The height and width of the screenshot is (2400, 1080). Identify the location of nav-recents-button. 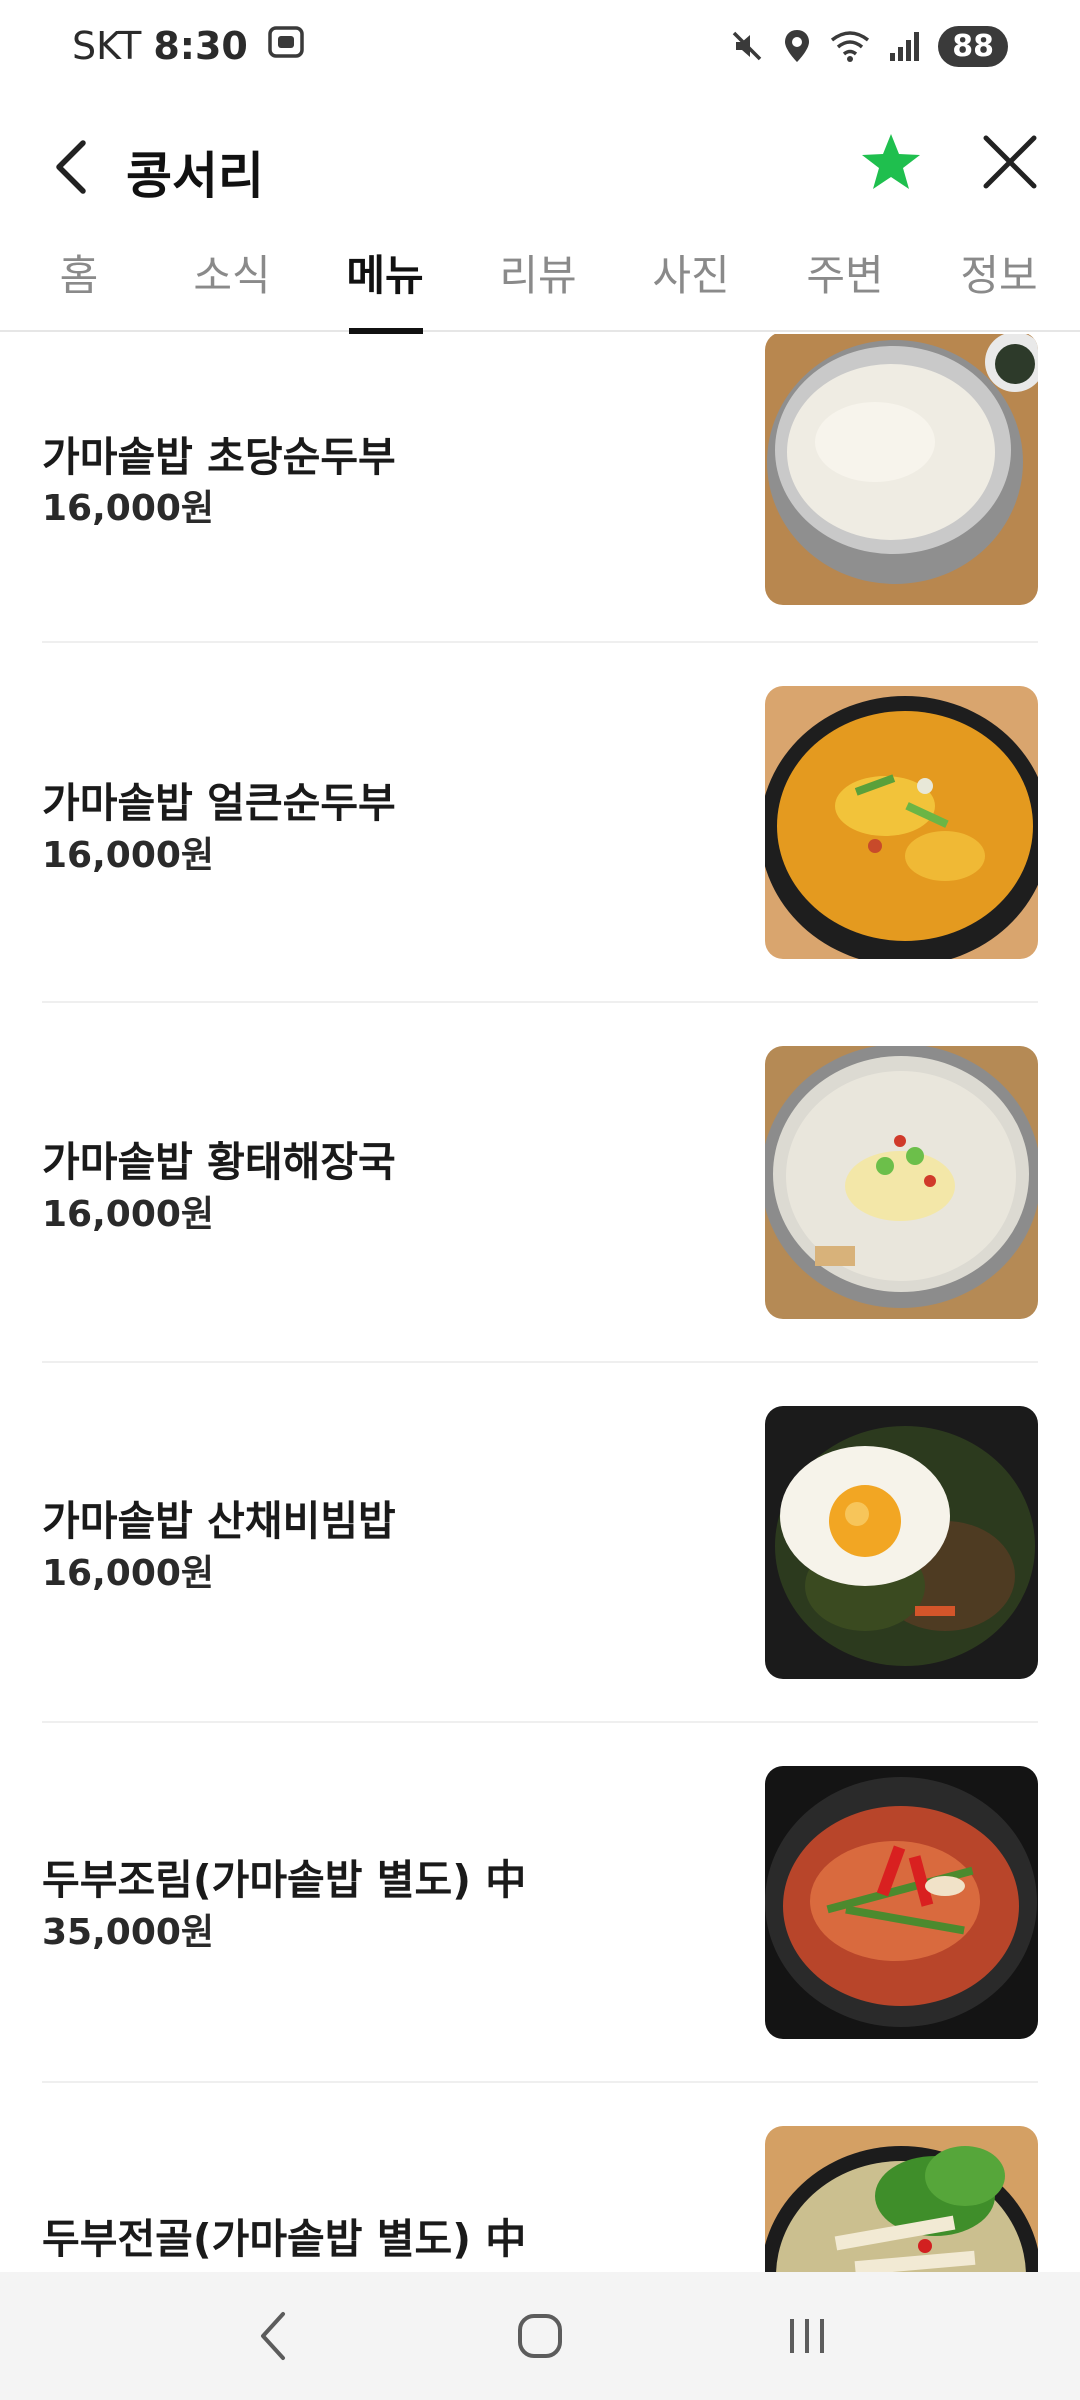
(807, 2336).